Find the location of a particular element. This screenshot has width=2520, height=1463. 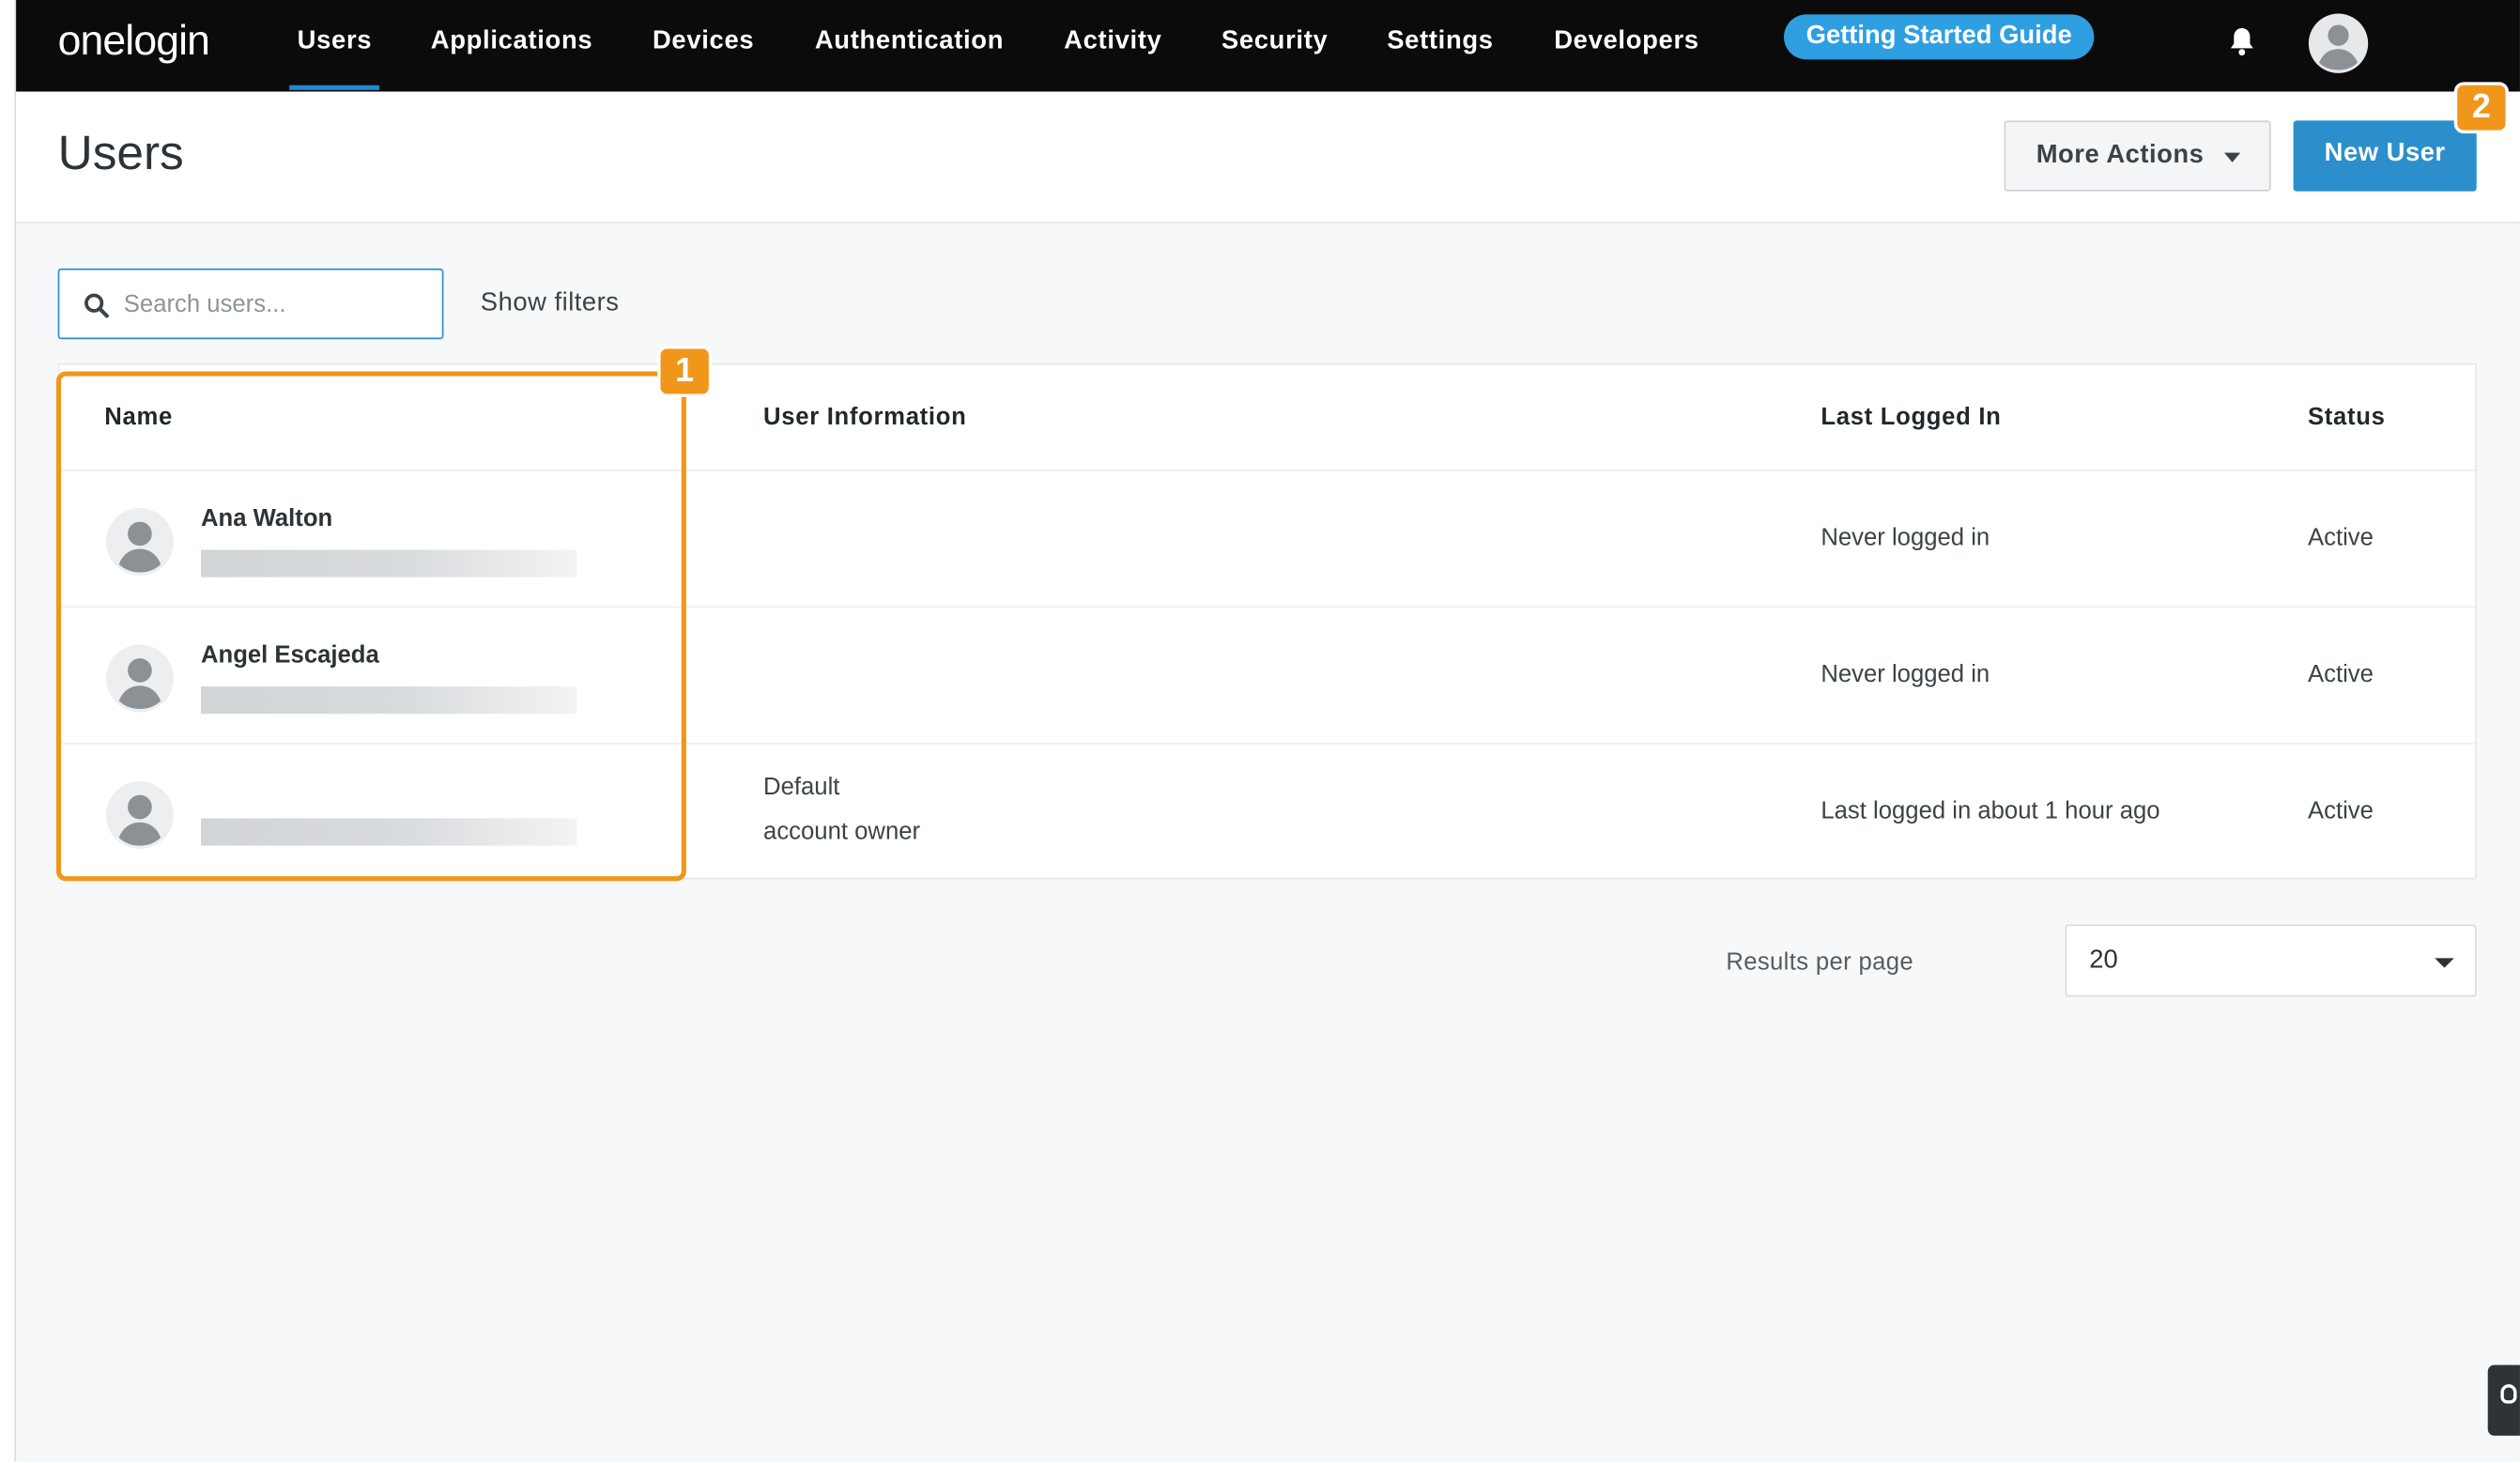

more-actions-dropdown: More Actions is located at coordinates (2137, 156).